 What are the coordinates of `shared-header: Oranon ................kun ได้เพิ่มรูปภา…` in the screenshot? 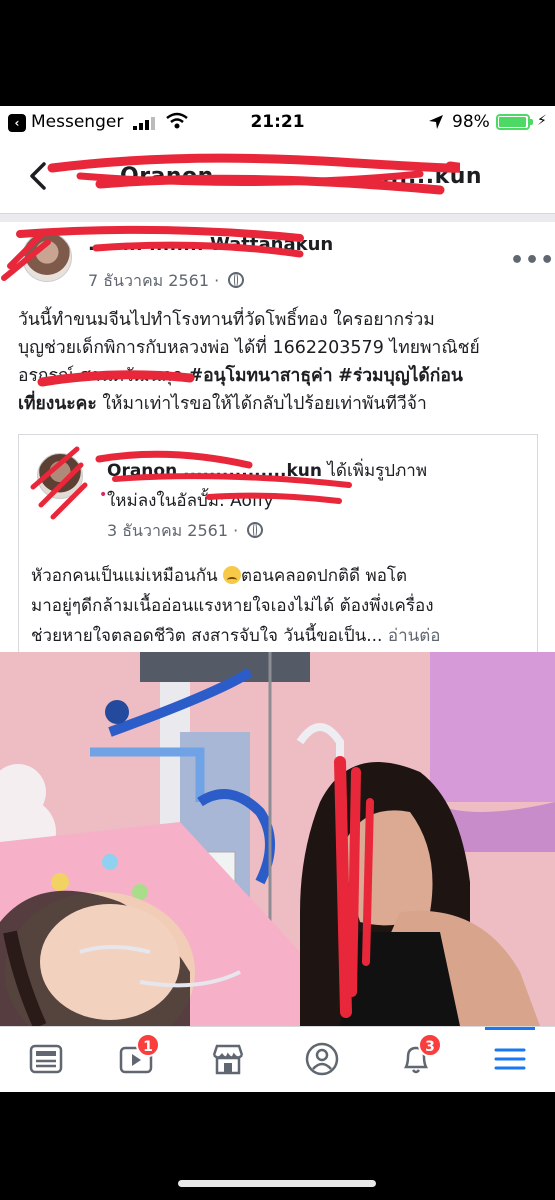 It's located at (267, 470).